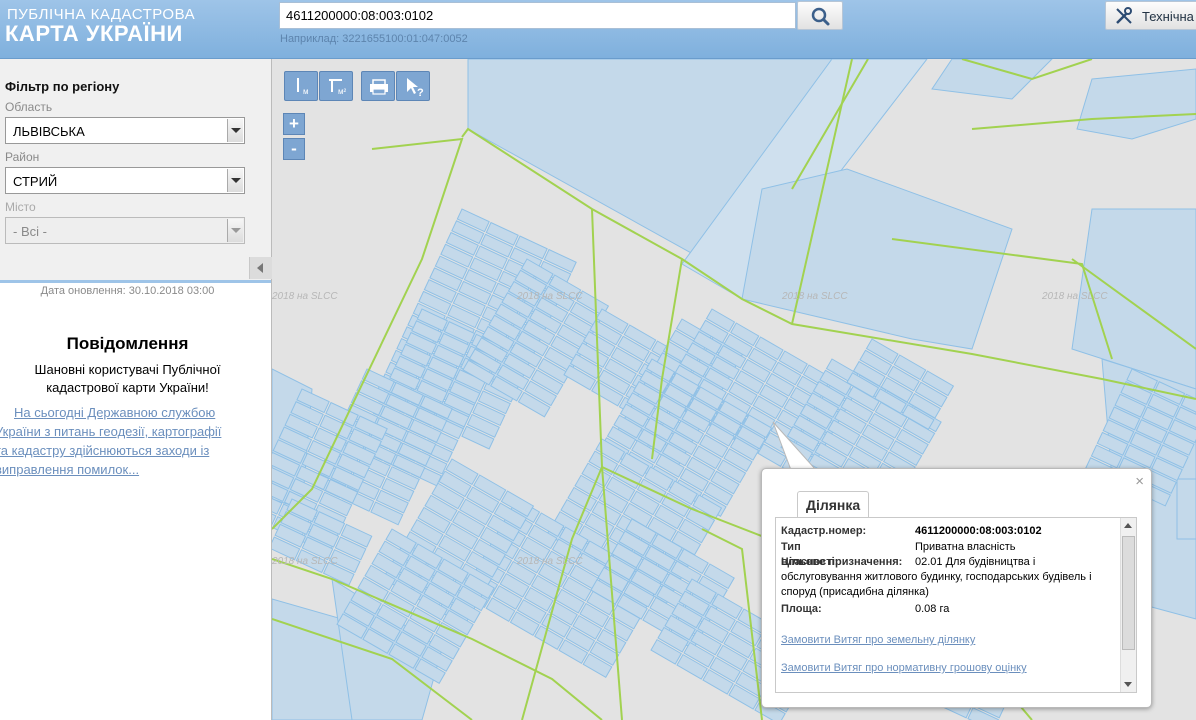 Image resolution: width=1196 pixels, height=720 pixels. Describe the element at coordinates (127, 291) in the screenshot. I see `update-date: Дата оновлення: 30.10.2018 03:00` at that location.